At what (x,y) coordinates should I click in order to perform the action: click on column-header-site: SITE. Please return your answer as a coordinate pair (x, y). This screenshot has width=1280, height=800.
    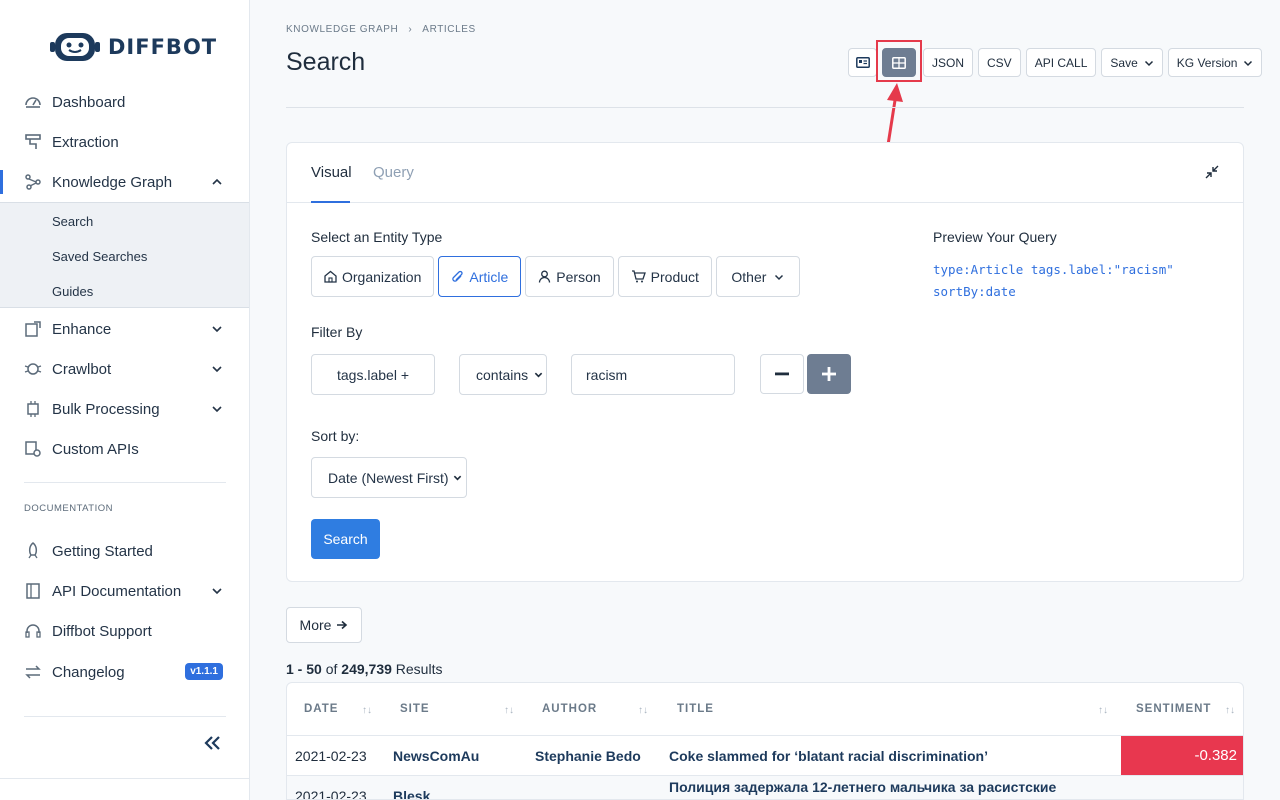
    Looking at the image, I should click on (415, 709).